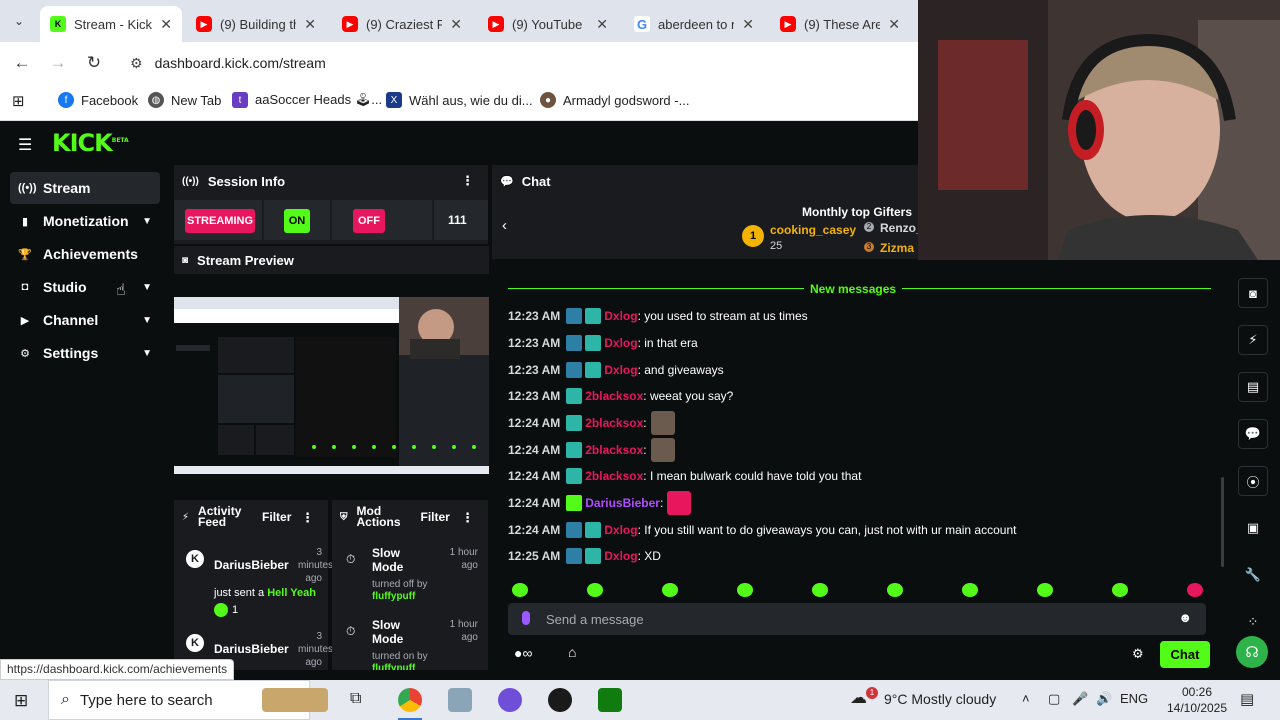 Image resolution: width=1280 pixels, height=720 pixels. Describe the element at coordinates (355, 699) in the screenshot. I see `task-view-icon: ⧉` at that location.